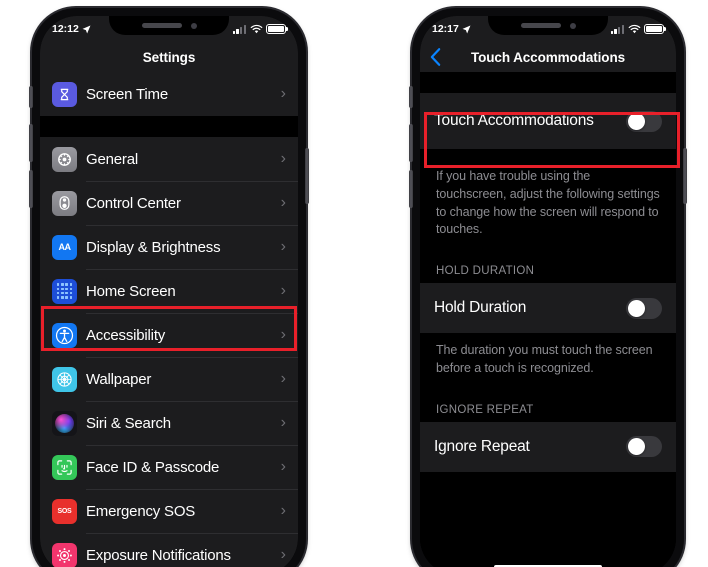  Describe the element at coordinates (31, 143) in the screenshot. I see `volume-up-button` at that location.